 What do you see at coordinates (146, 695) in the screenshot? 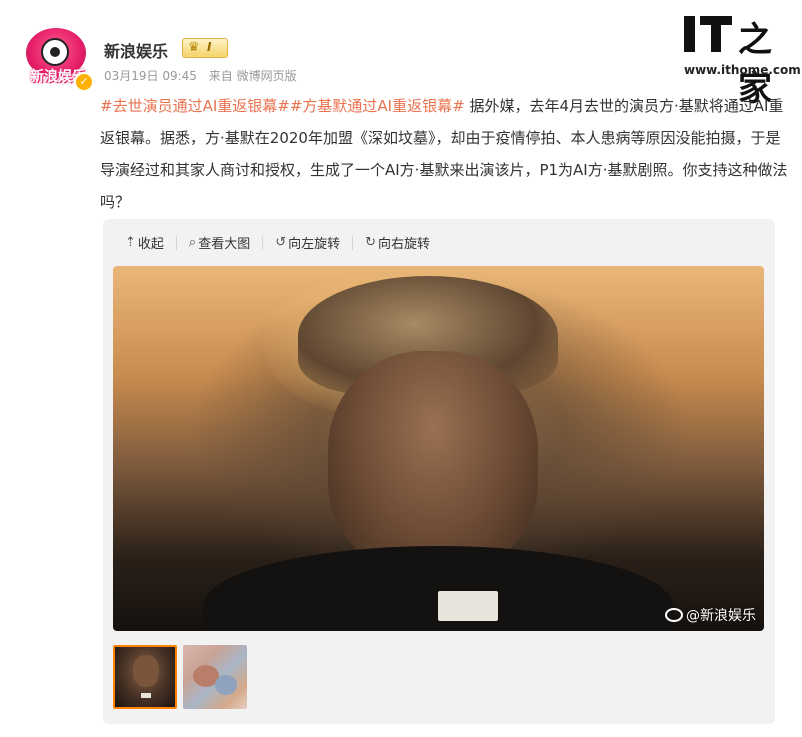
I see `thumb-collar-shape` at bounding box center [146, 695].